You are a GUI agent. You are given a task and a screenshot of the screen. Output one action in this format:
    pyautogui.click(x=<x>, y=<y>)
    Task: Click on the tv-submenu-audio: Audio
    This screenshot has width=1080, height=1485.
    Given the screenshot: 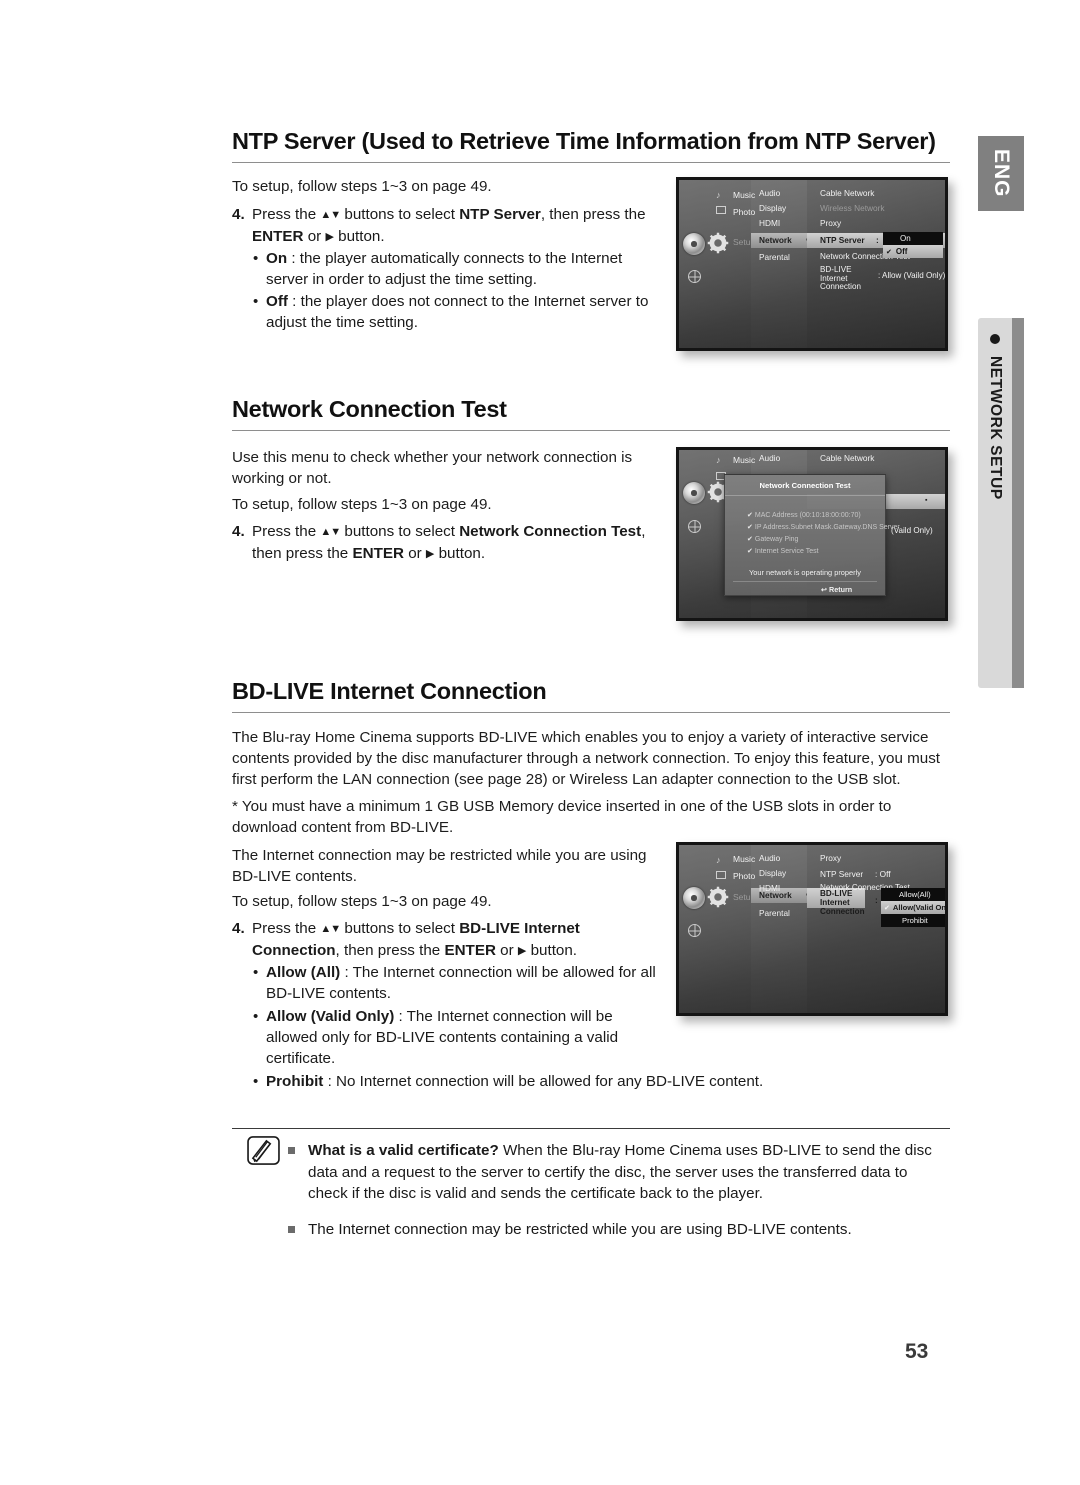 What is the action you would take?
    pyautogui.click(x=770, y=193)
    